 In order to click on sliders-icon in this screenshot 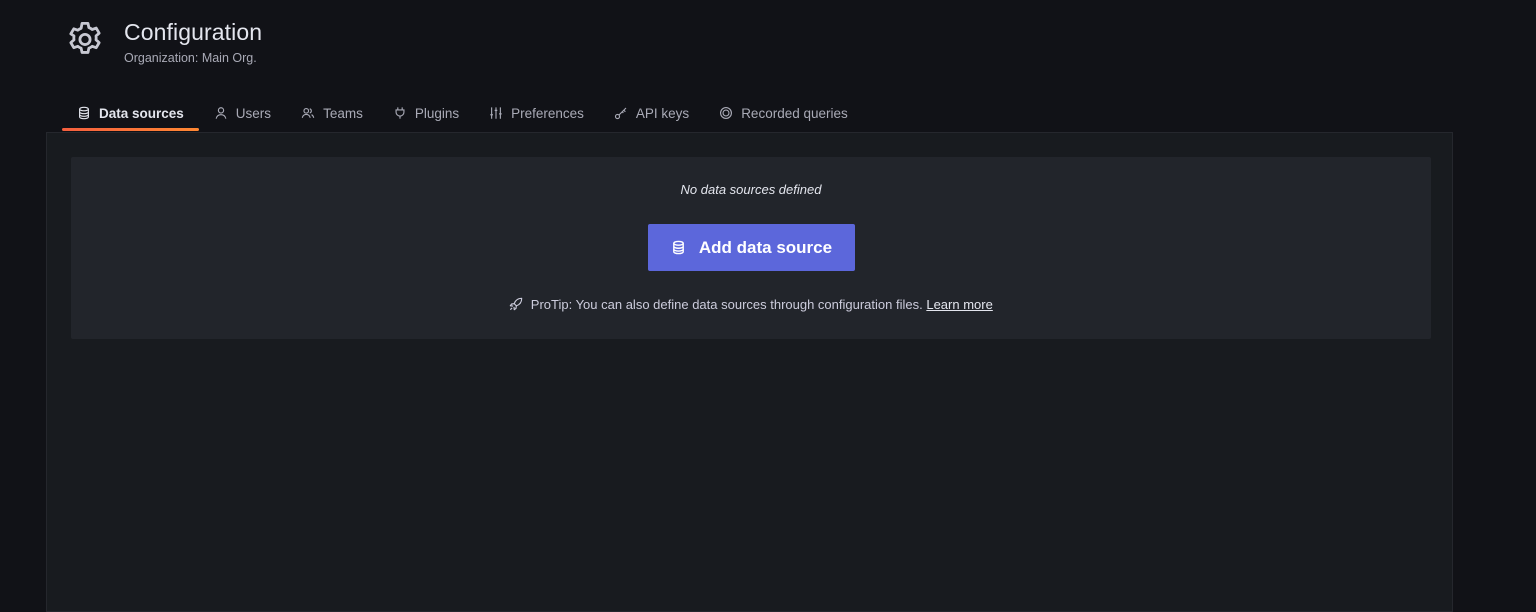, I will do `click(496, 113)`.